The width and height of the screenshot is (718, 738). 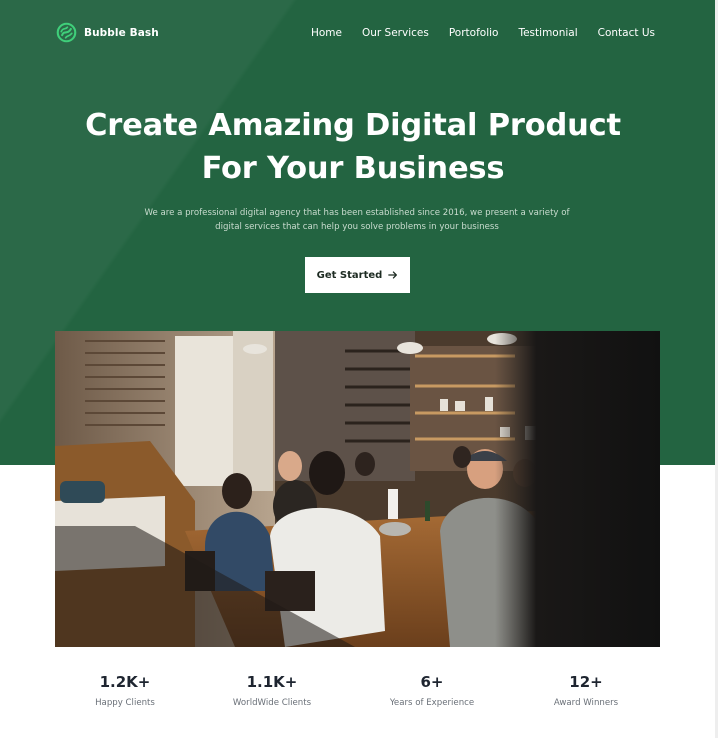 I want to click on stat-value: 6+, so click(x=432, y=682).